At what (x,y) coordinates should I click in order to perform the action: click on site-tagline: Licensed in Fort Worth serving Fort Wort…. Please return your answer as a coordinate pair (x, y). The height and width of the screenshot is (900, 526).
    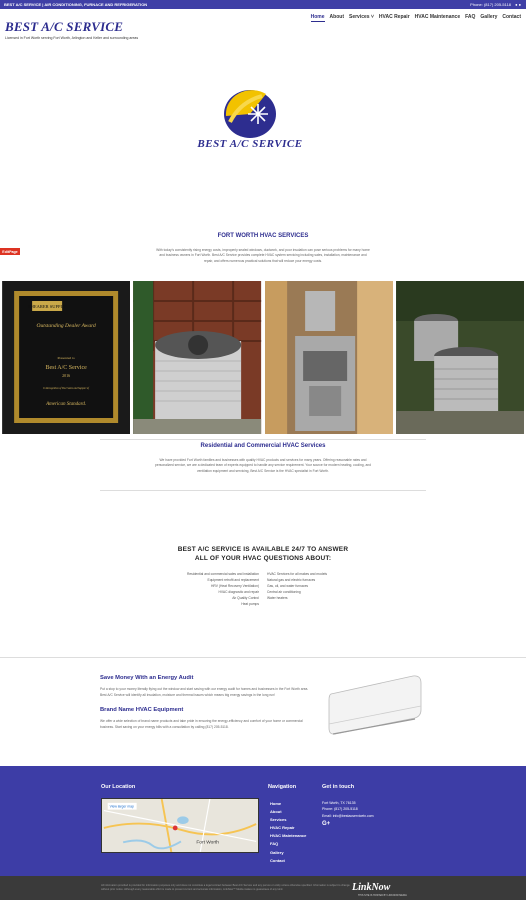
    Looking at the image, I should click on (72, 38).